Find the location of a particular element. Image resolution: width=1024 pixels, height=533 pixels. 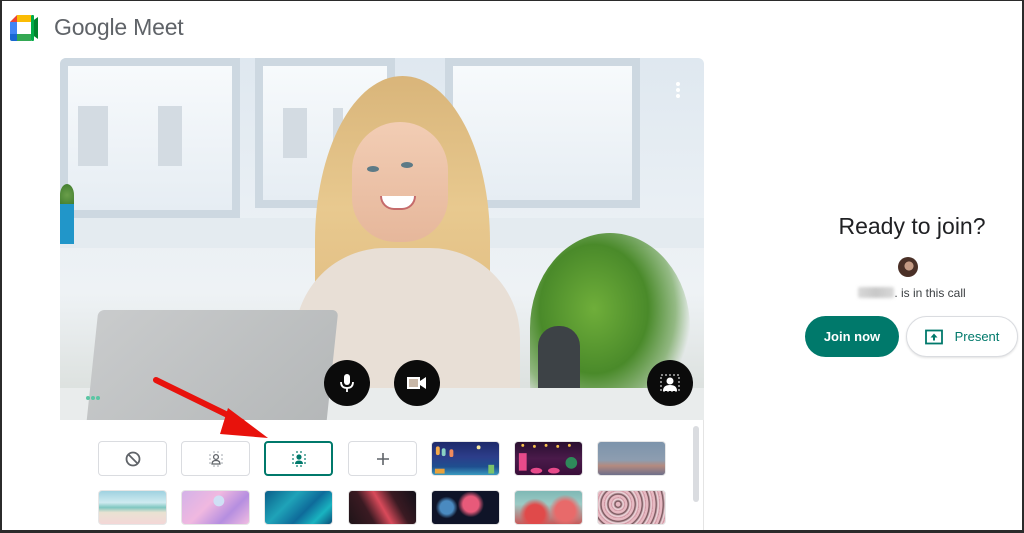

annotation-arrow is located at coordinates (210, 407).